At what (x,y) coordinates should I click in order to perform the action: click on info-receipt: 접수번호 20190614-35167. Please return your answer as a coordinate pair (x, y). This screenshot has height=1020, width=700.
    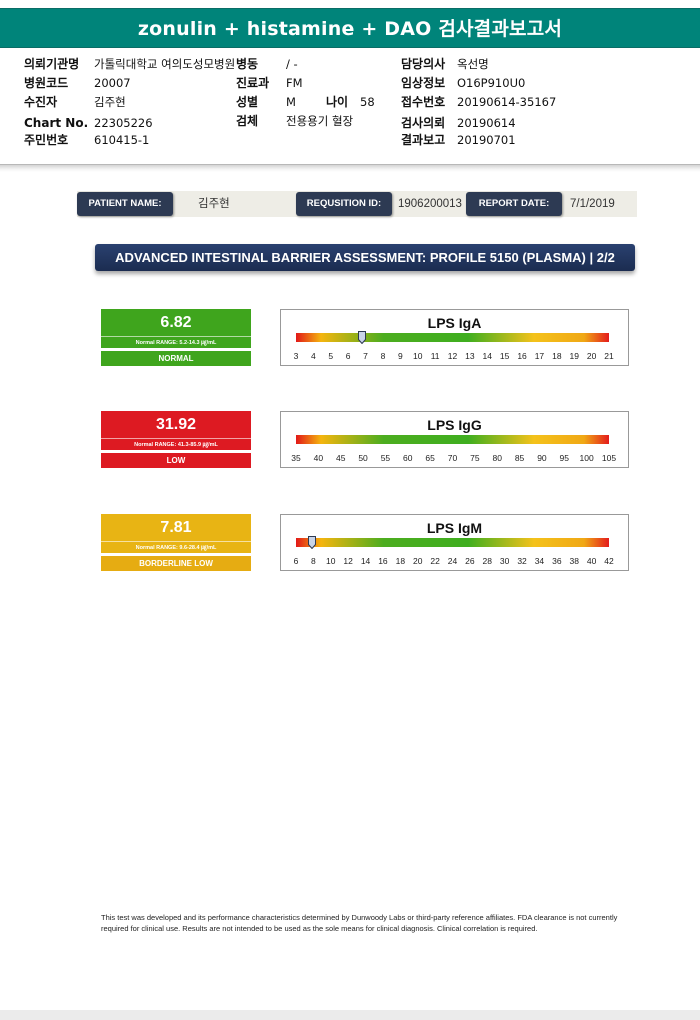
    Looking at the image, I should click on (479, 102).